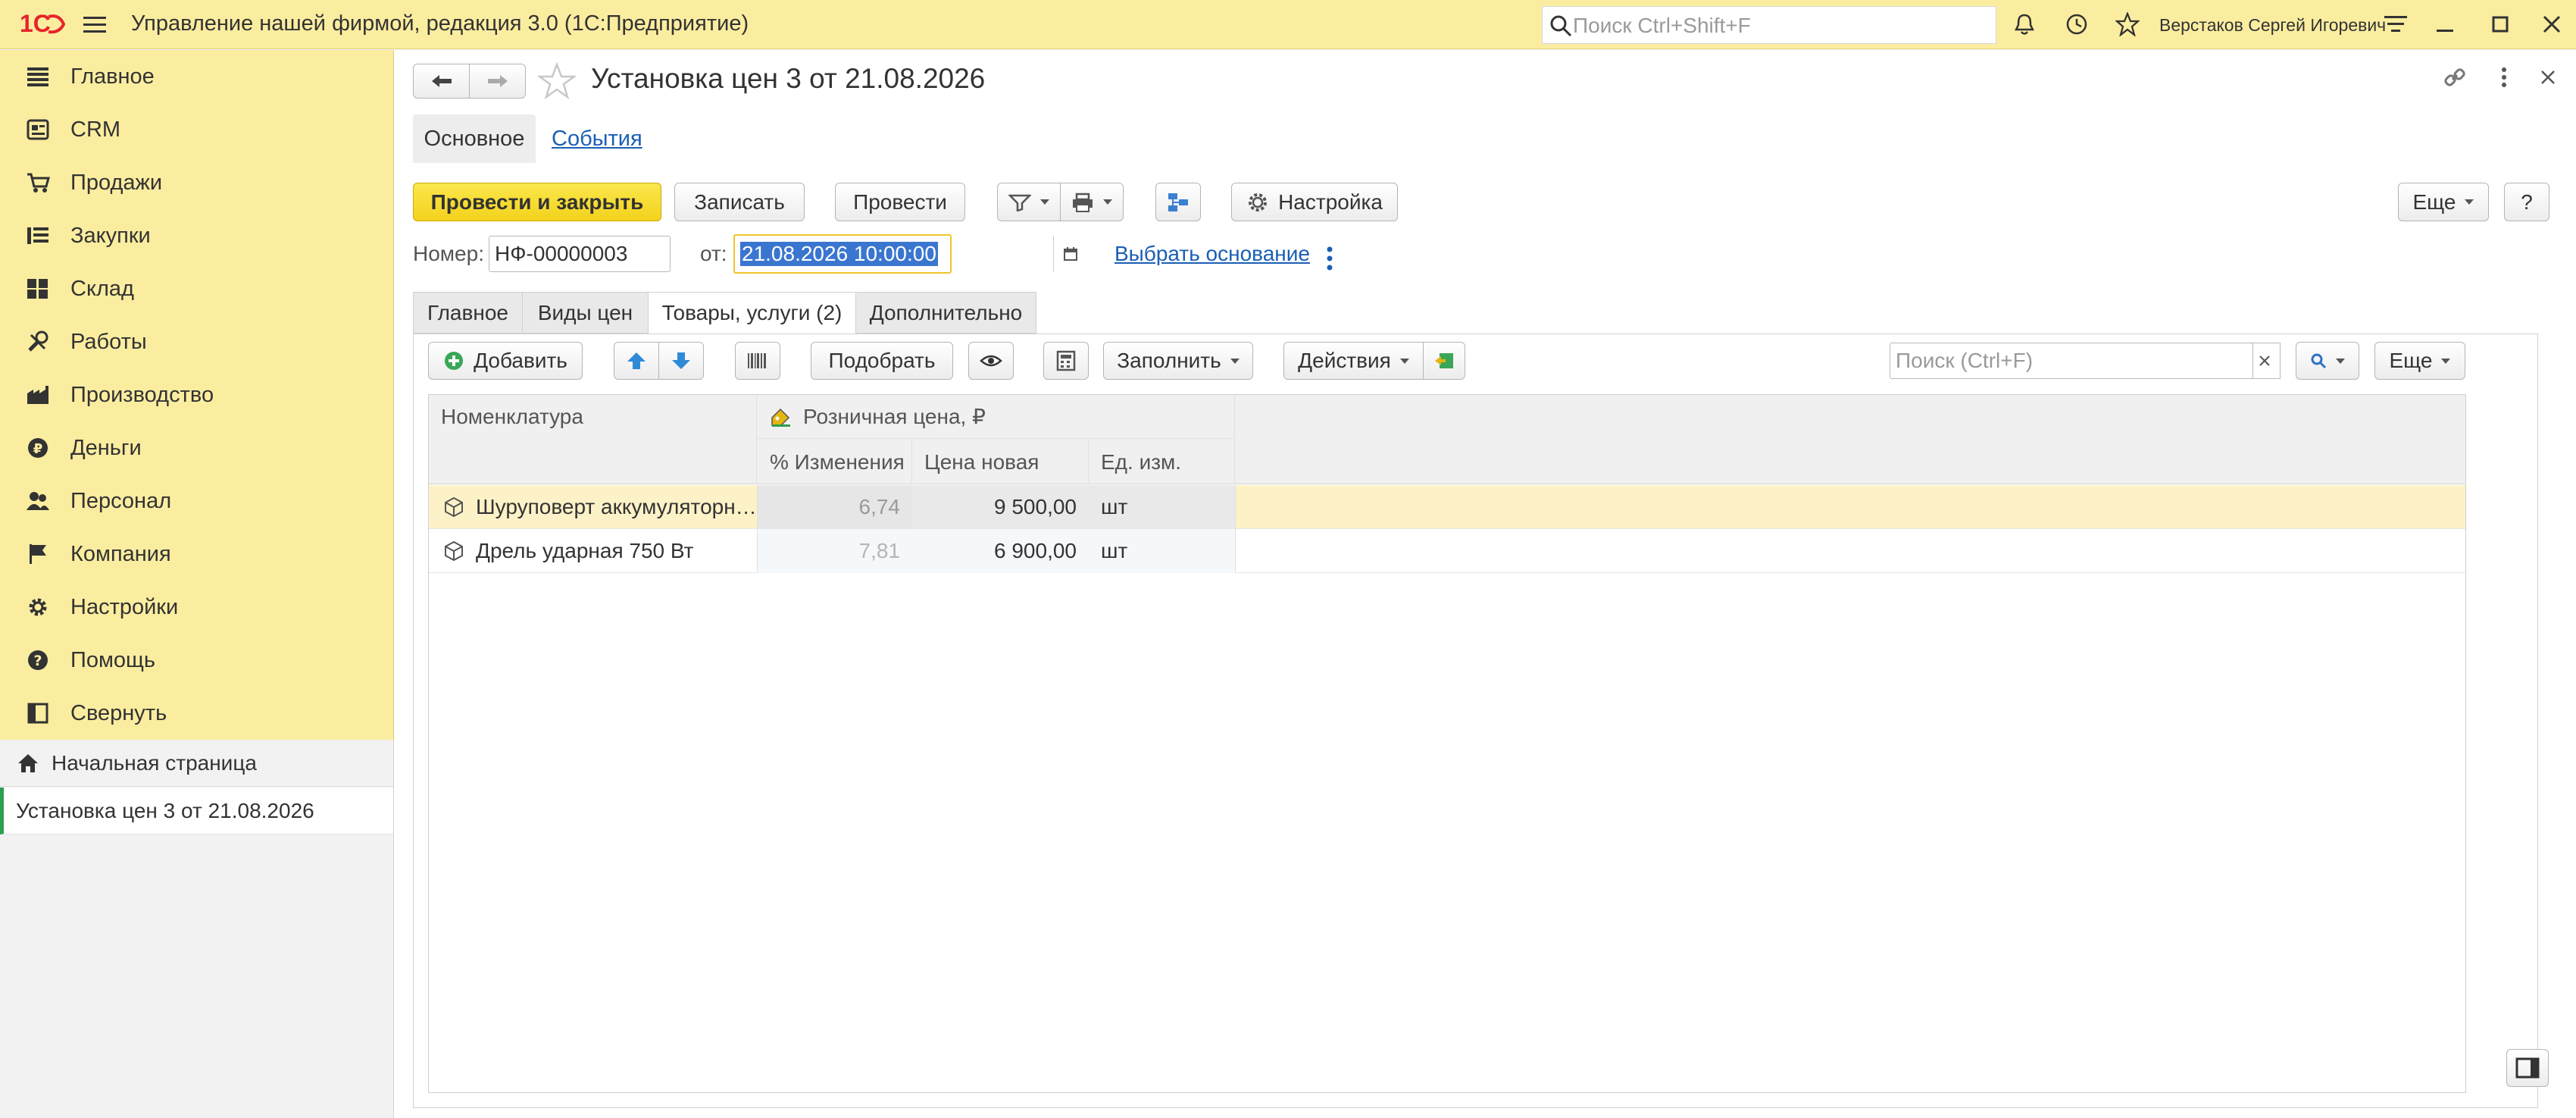 This screenshot has width=2576, height=1118. What do you see at coordinates (1141, 461) in the screenshot?
I see `header-unit-label: Ед. изм.` at bounding box center [1141, 461].